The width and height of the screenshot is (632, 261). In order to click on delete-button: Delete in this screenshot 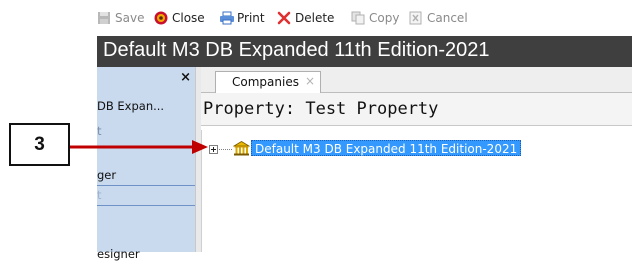, I will do `click(305, 18)`.